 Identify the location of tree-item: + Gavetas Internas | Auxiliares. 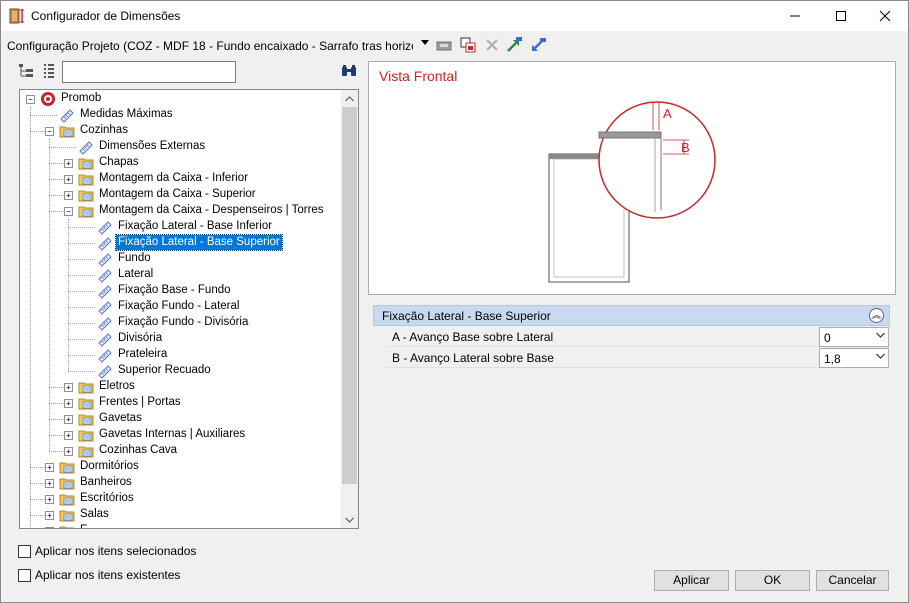
(180, 435).